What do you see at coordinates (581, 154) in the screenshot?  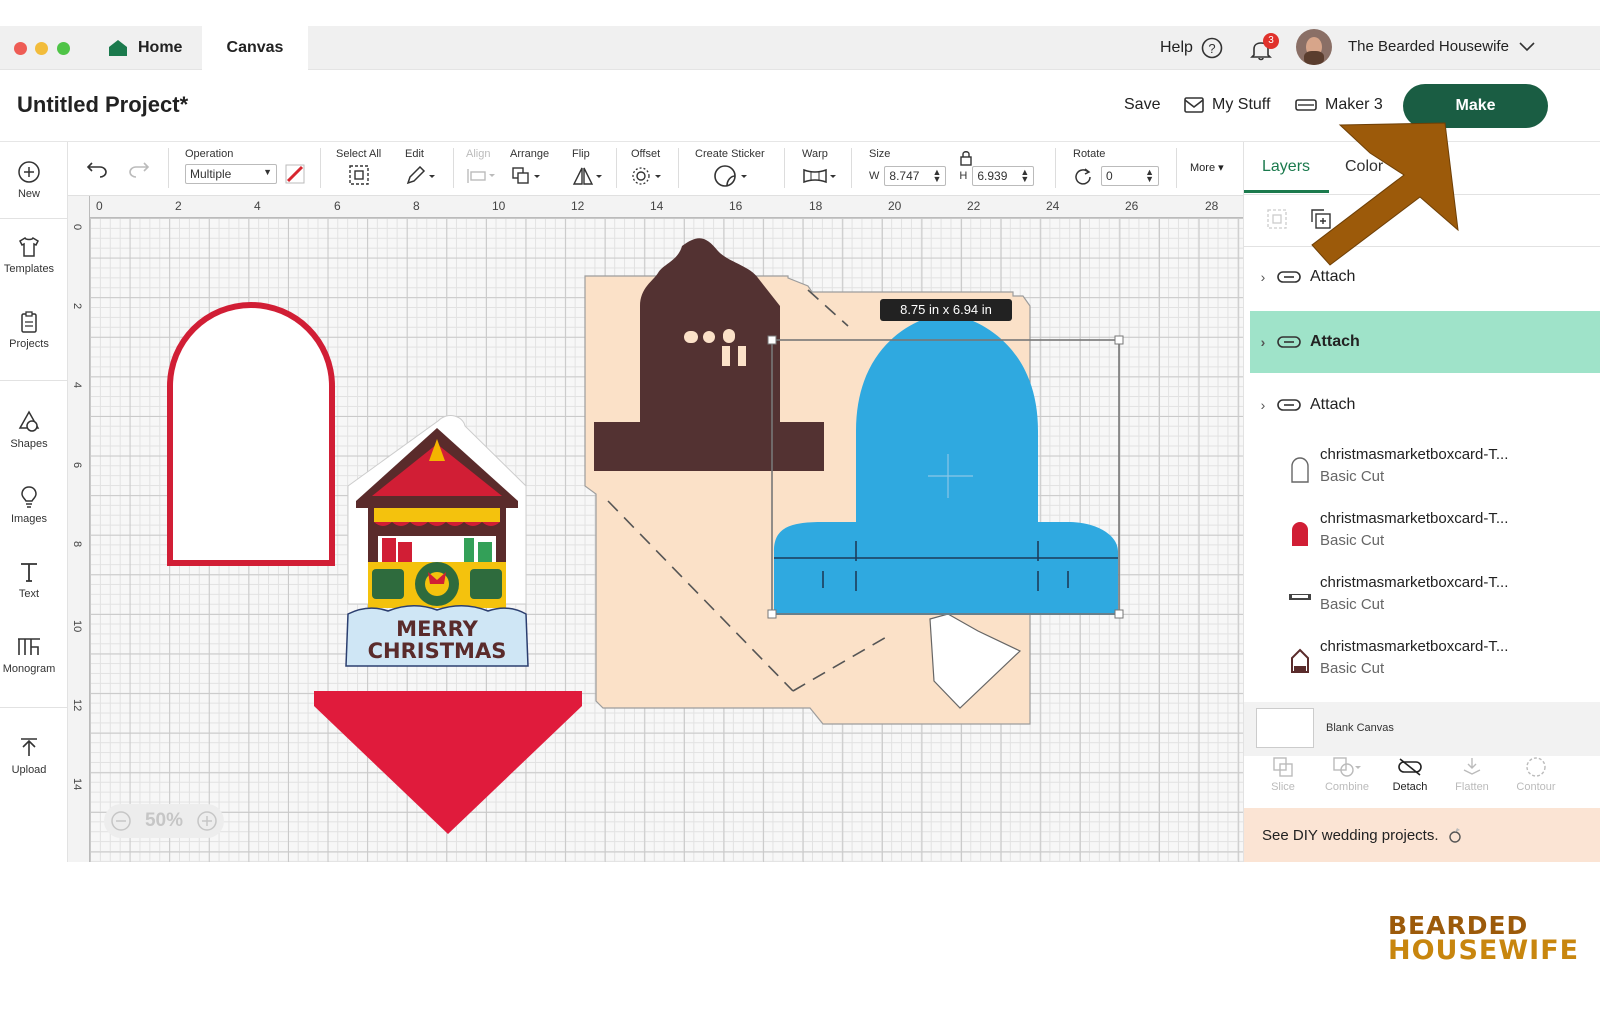 I see `flip-label: Flip` at bounding box center [581, 154].